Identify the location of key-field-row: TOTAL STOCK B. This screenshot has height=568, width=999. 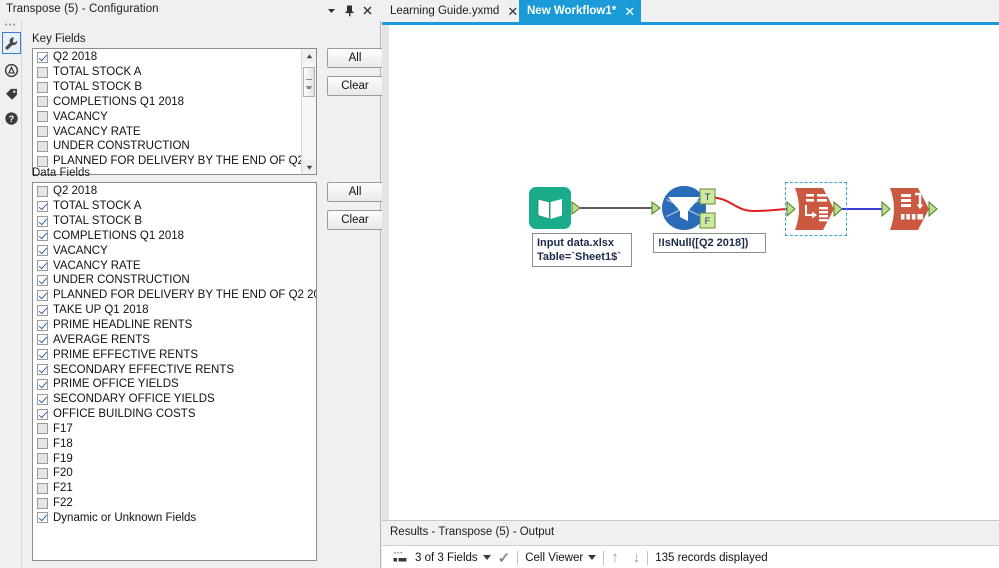
(167, 87).